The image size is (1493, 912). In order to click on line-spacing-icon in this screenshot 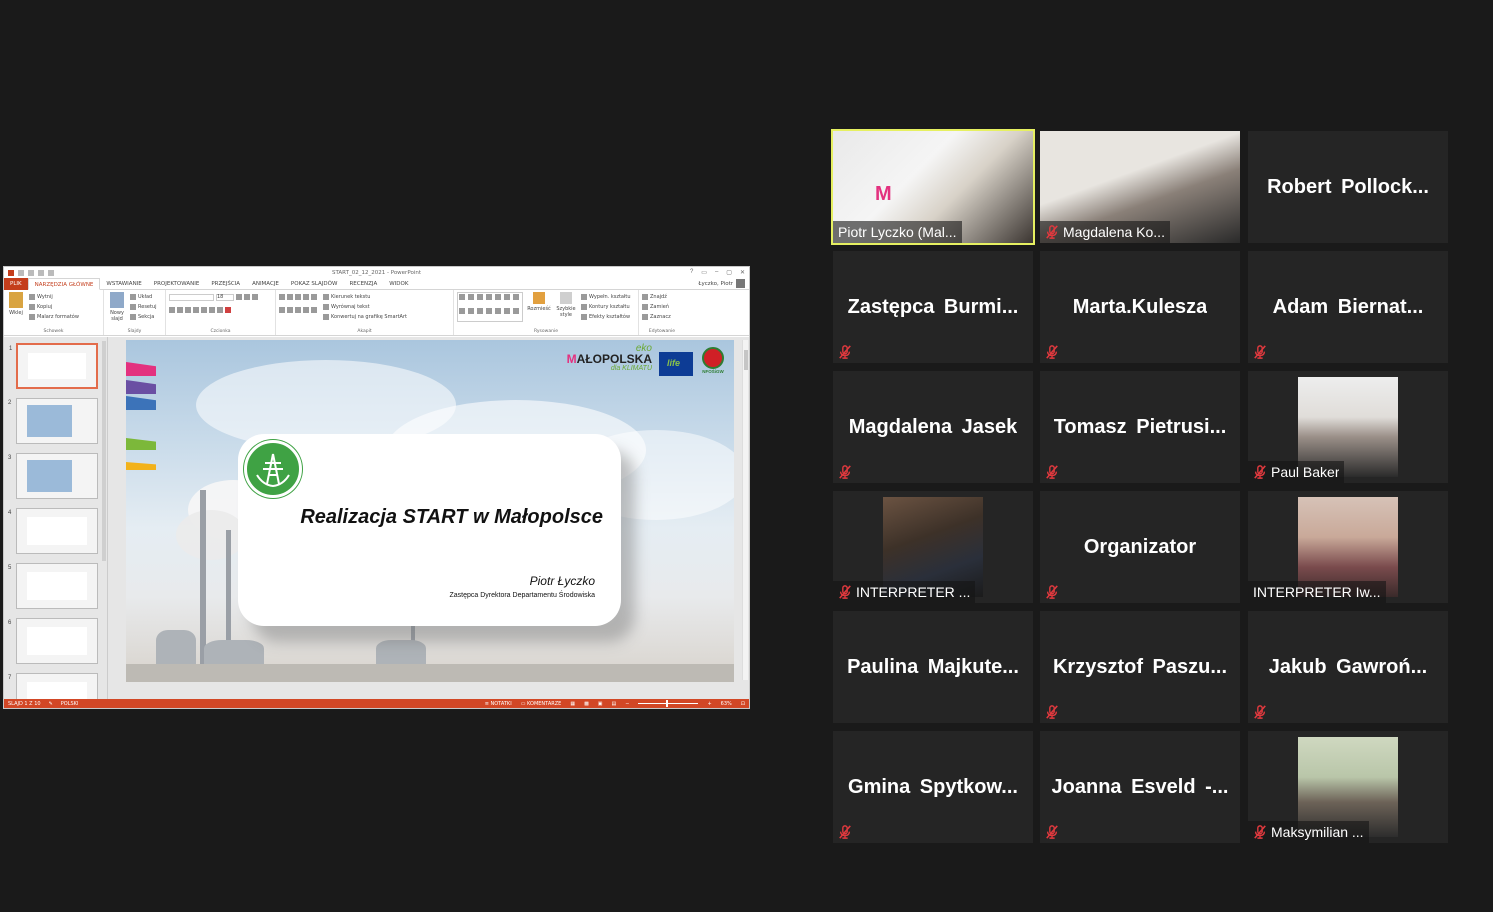, I will do `click(314, 297)`.